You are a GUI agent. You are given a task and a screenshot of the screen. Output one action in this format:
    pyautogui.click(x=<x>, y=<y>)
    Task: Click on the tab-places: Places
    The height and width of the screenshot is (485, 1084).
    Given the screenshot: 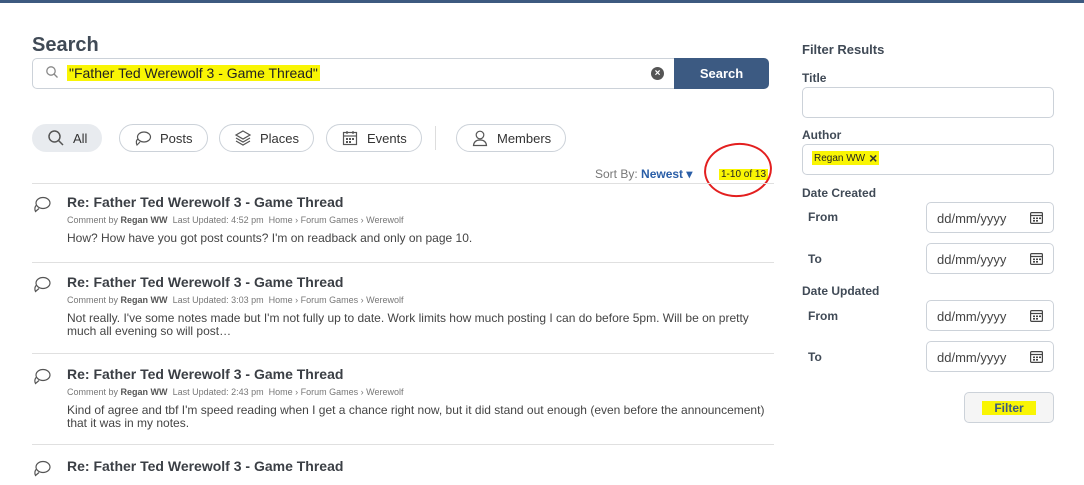 What is the action you would take?
    pyautogui.click(x=267, y=138)
    